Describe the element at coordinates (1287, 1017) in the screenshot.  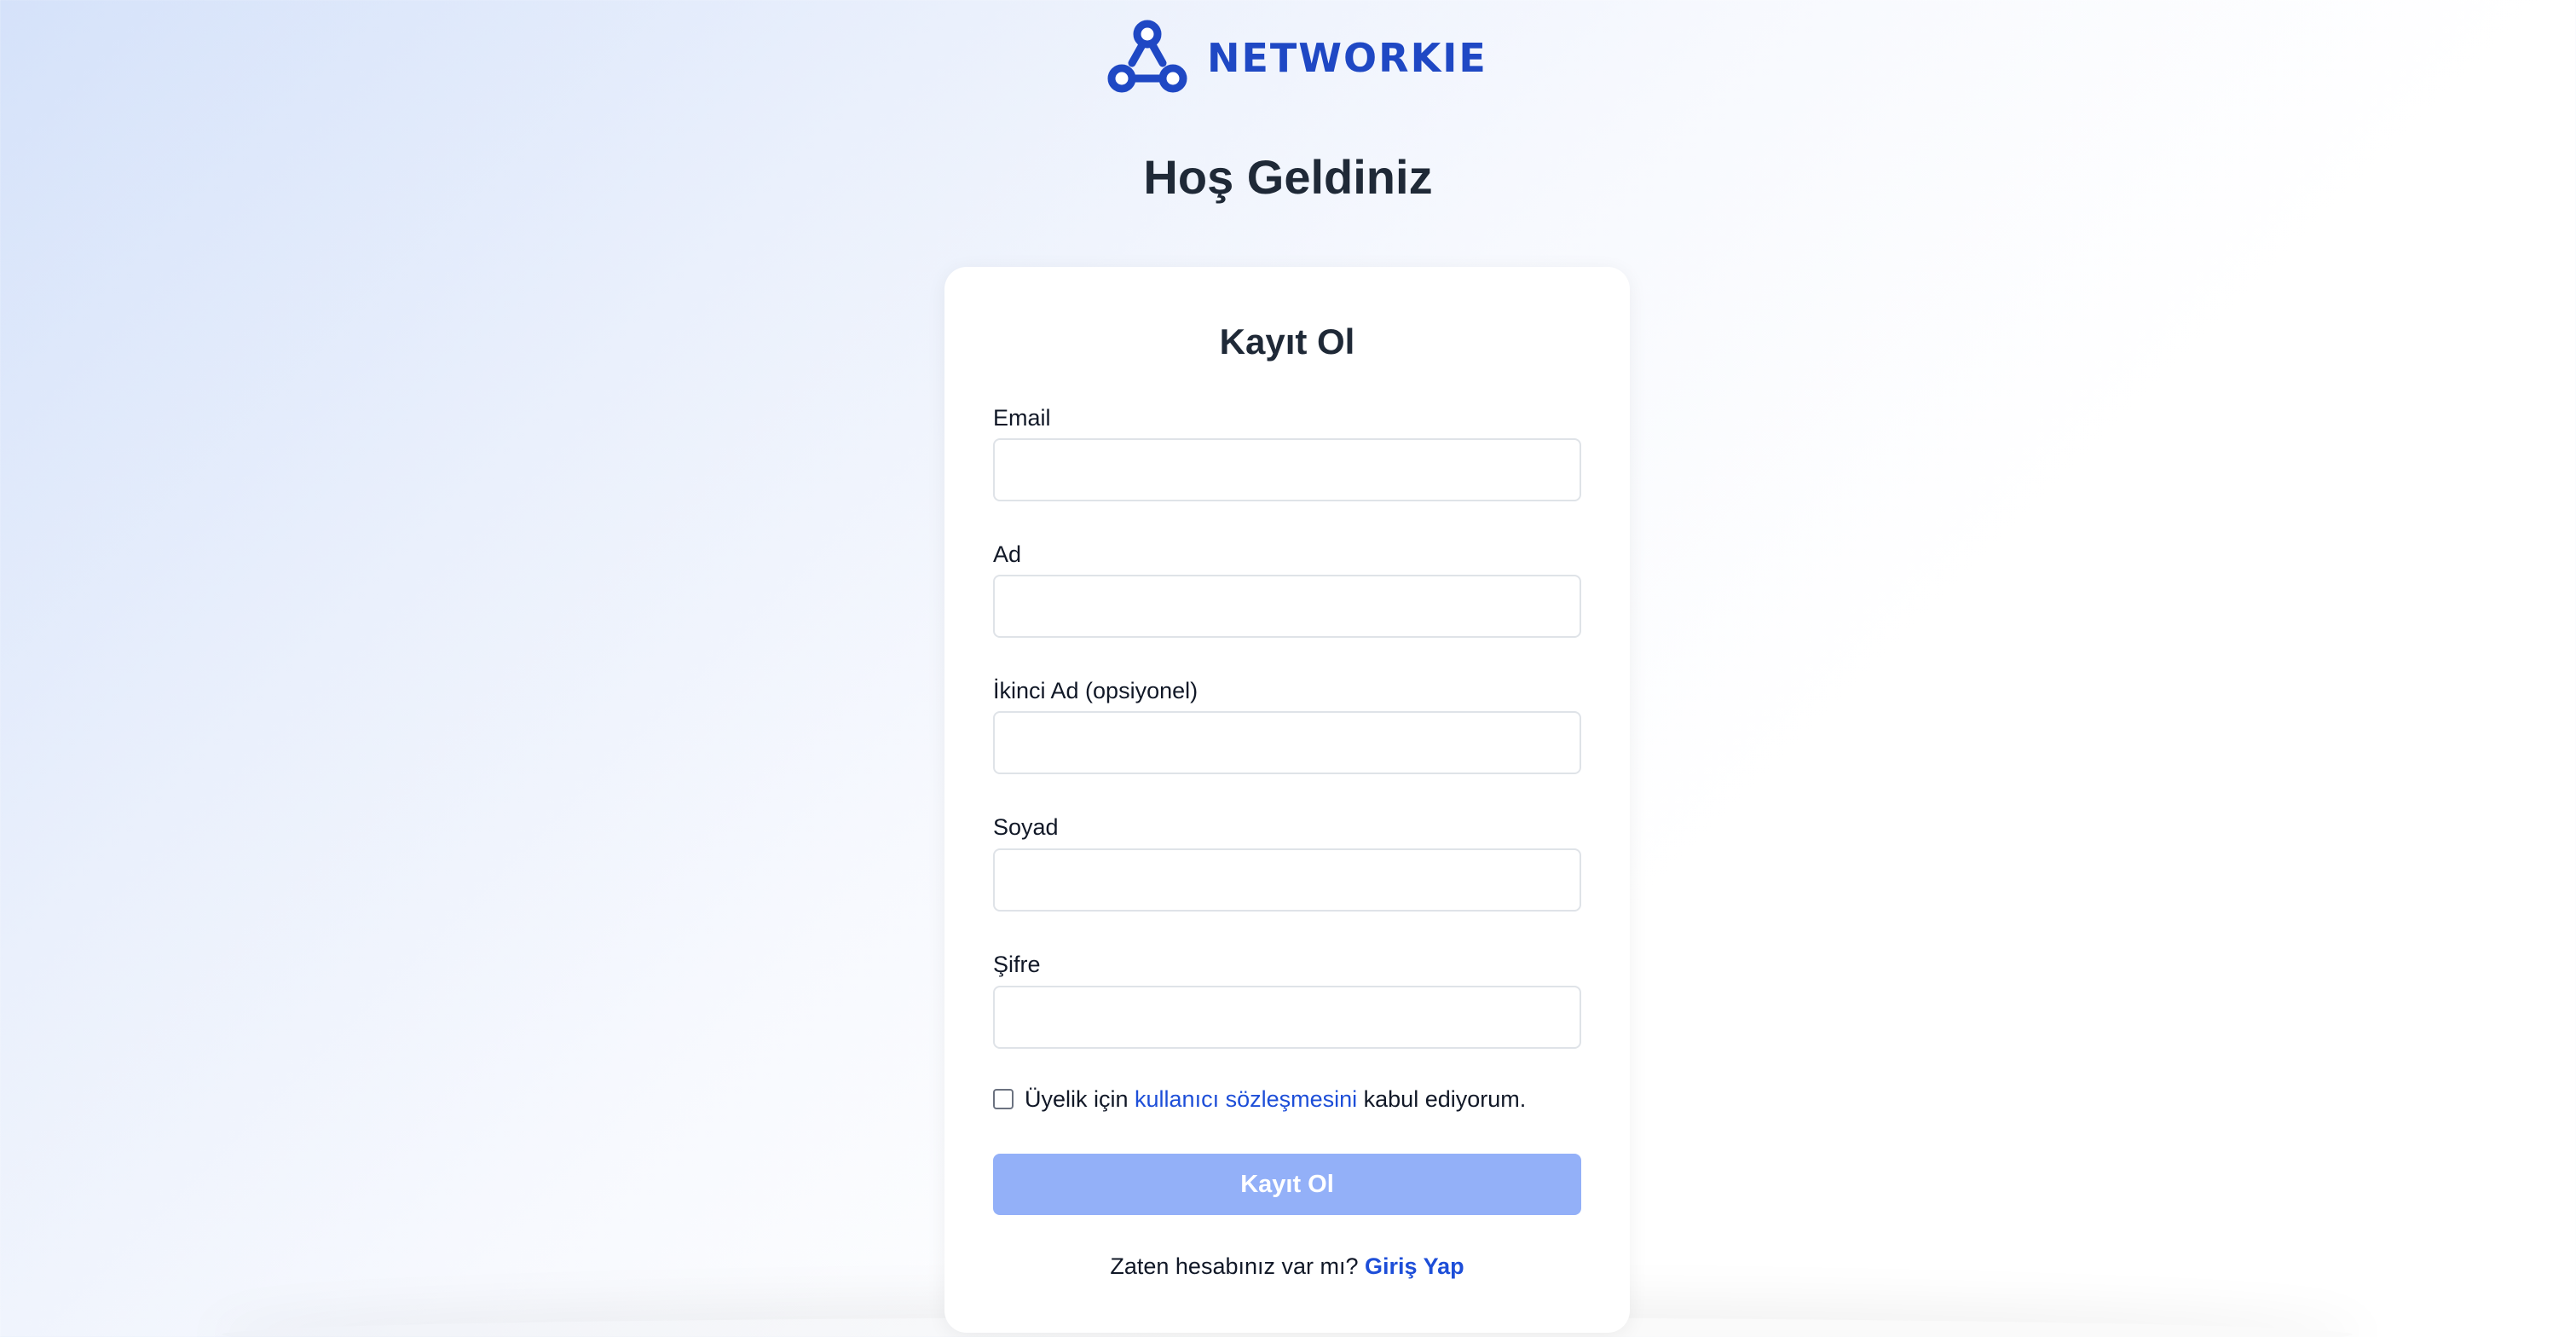
I see `password-field` at that location.